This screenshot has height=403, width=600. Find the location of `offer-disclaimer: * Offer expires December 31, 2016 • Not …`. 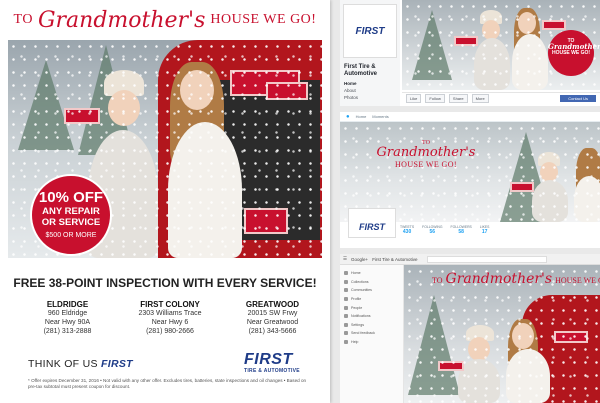

offer-disclaimer: * Offer expires December 31, 2016 • Not … is located at coordinates (167, 383).